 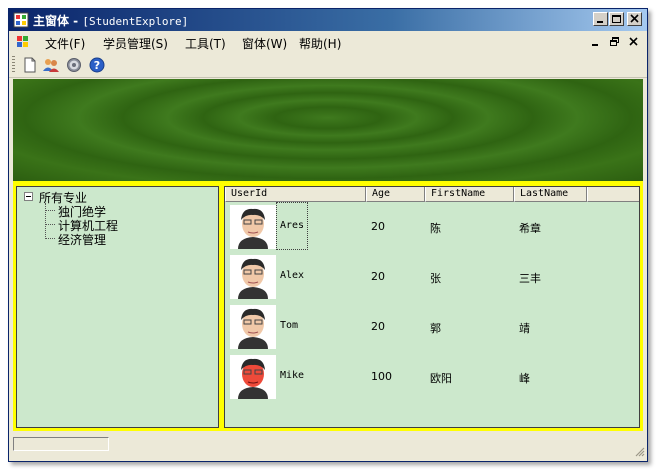 What do you see at coordinates (435, 328) in the screenshot?
I see `cell-firstname: 郭` at bounding box center [435, 328].